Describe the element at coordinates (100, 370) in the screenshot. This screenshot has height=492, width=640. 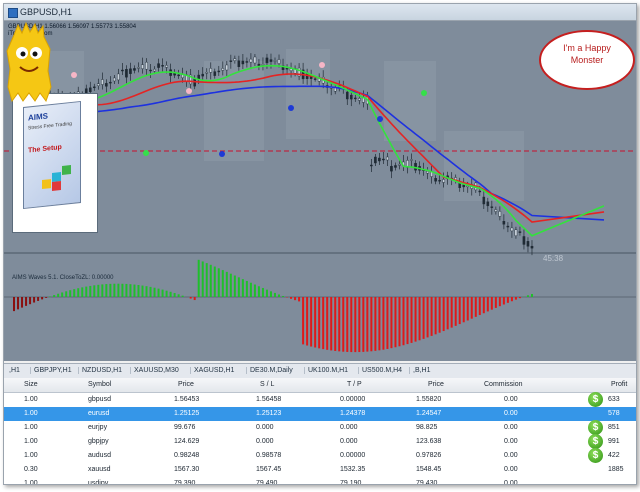
I see `chart-tab: NZDUSD,H1` at that location.